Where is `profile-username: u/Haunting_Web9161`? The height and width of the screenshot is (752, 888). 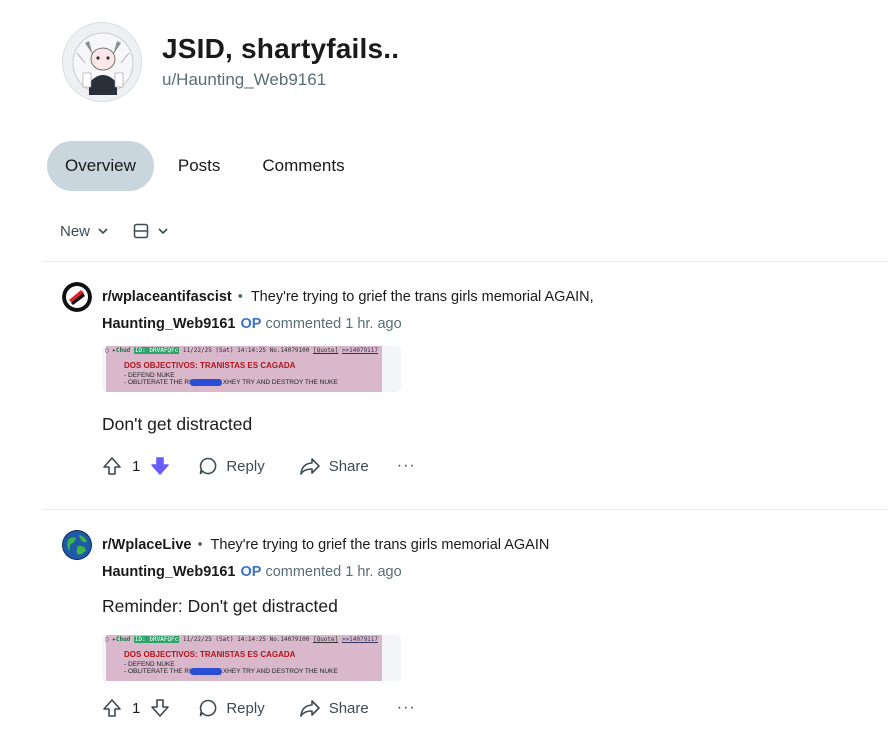 profile-username: u/Haunting_Web9161 is located at coordinates (244, 79).